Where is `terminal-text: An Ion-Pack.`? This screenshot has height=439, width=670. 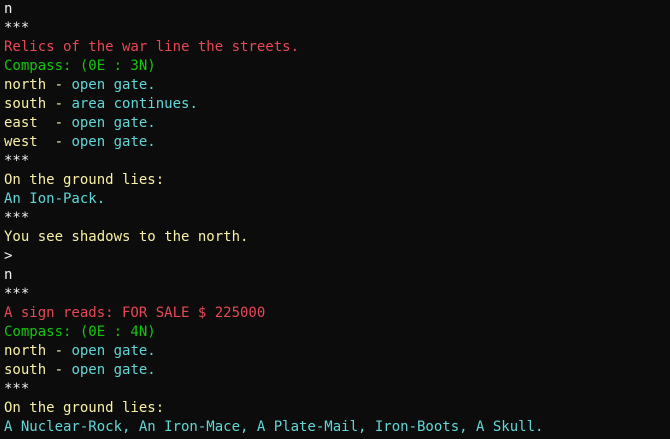 terminal-text: An Ion-Pack. is located at coordinates (55, 199).